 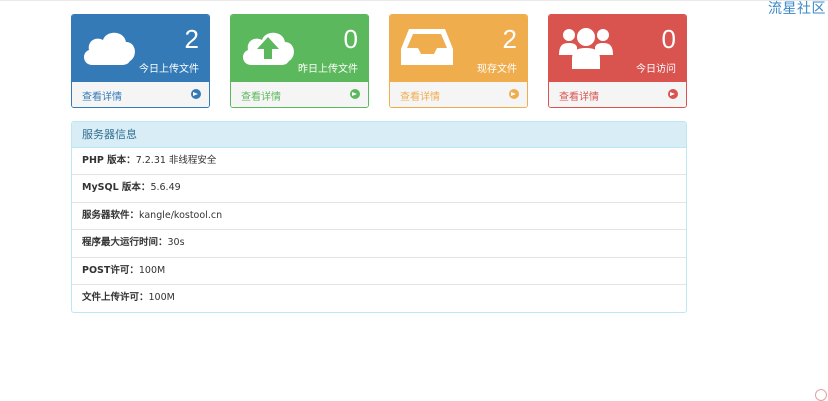 What do you see at coordinates (115, 297) in the screenshot?
I see `info-label: 文件上传许可：` at bounding box center [115, 297].